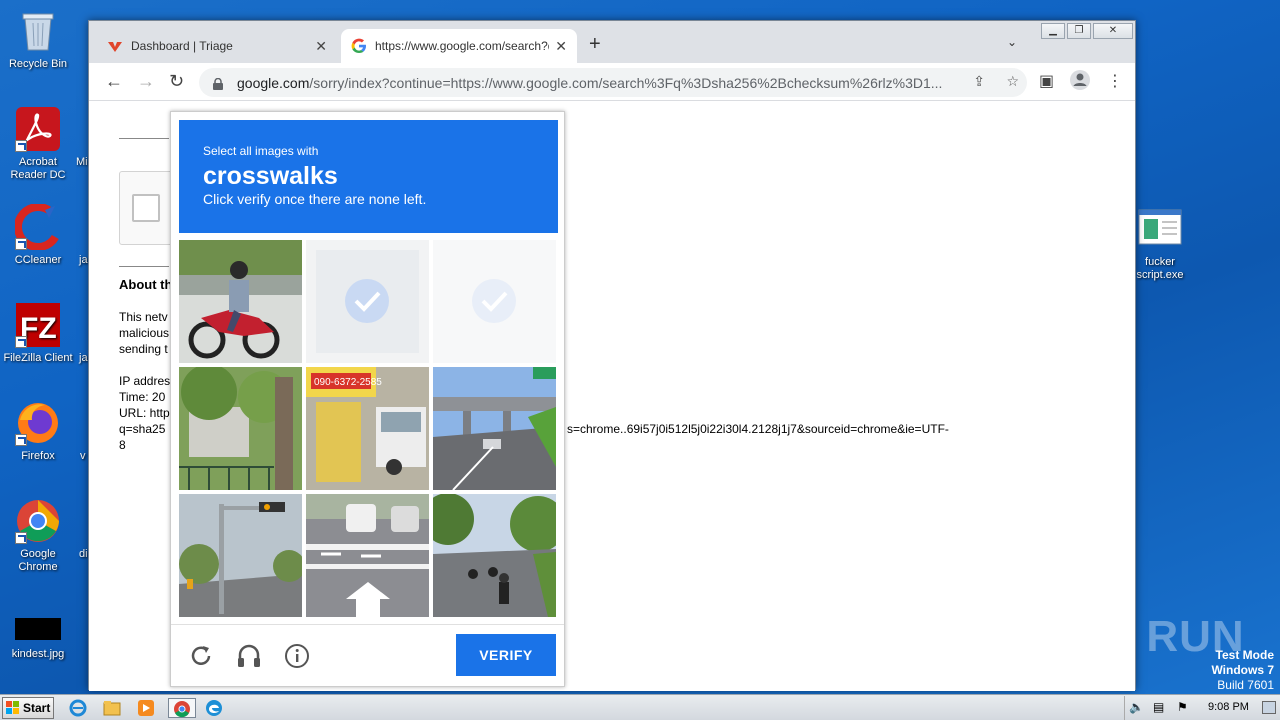 This screenshot has width=1280, height=720. What do you see at coordinates (273, 82) in the screenshot?
I see `url-host: google.com` at bounding box center [273, 82].